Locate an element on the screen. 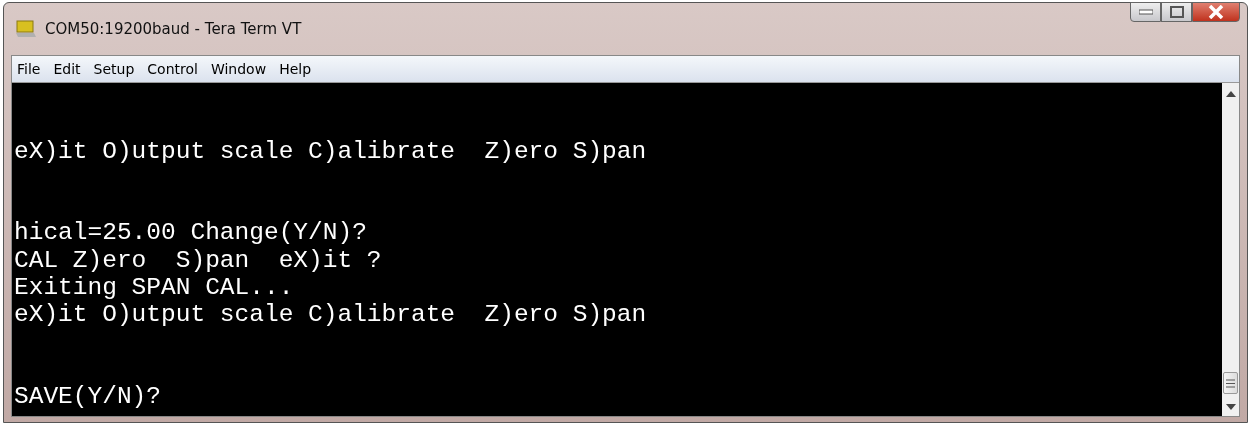 The height and width of the screenshot is (424, 1251). terminal-app-icon is located at coordinates (26, 29).